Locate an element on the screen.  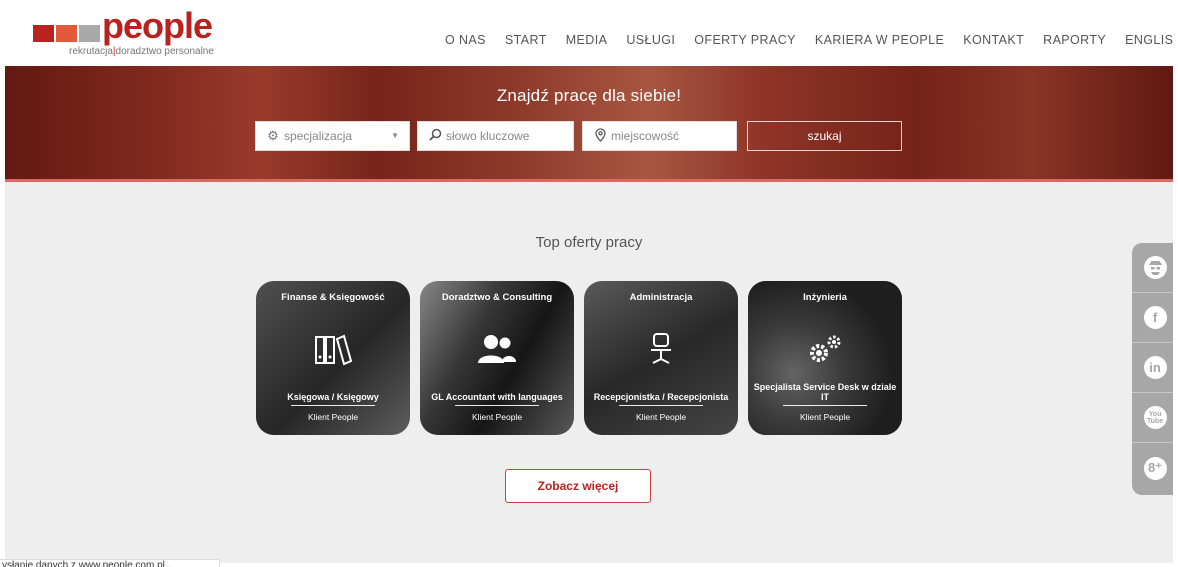
social-sidebar: f in You Tube 8⁺ is located at coordinates (1155, 369).